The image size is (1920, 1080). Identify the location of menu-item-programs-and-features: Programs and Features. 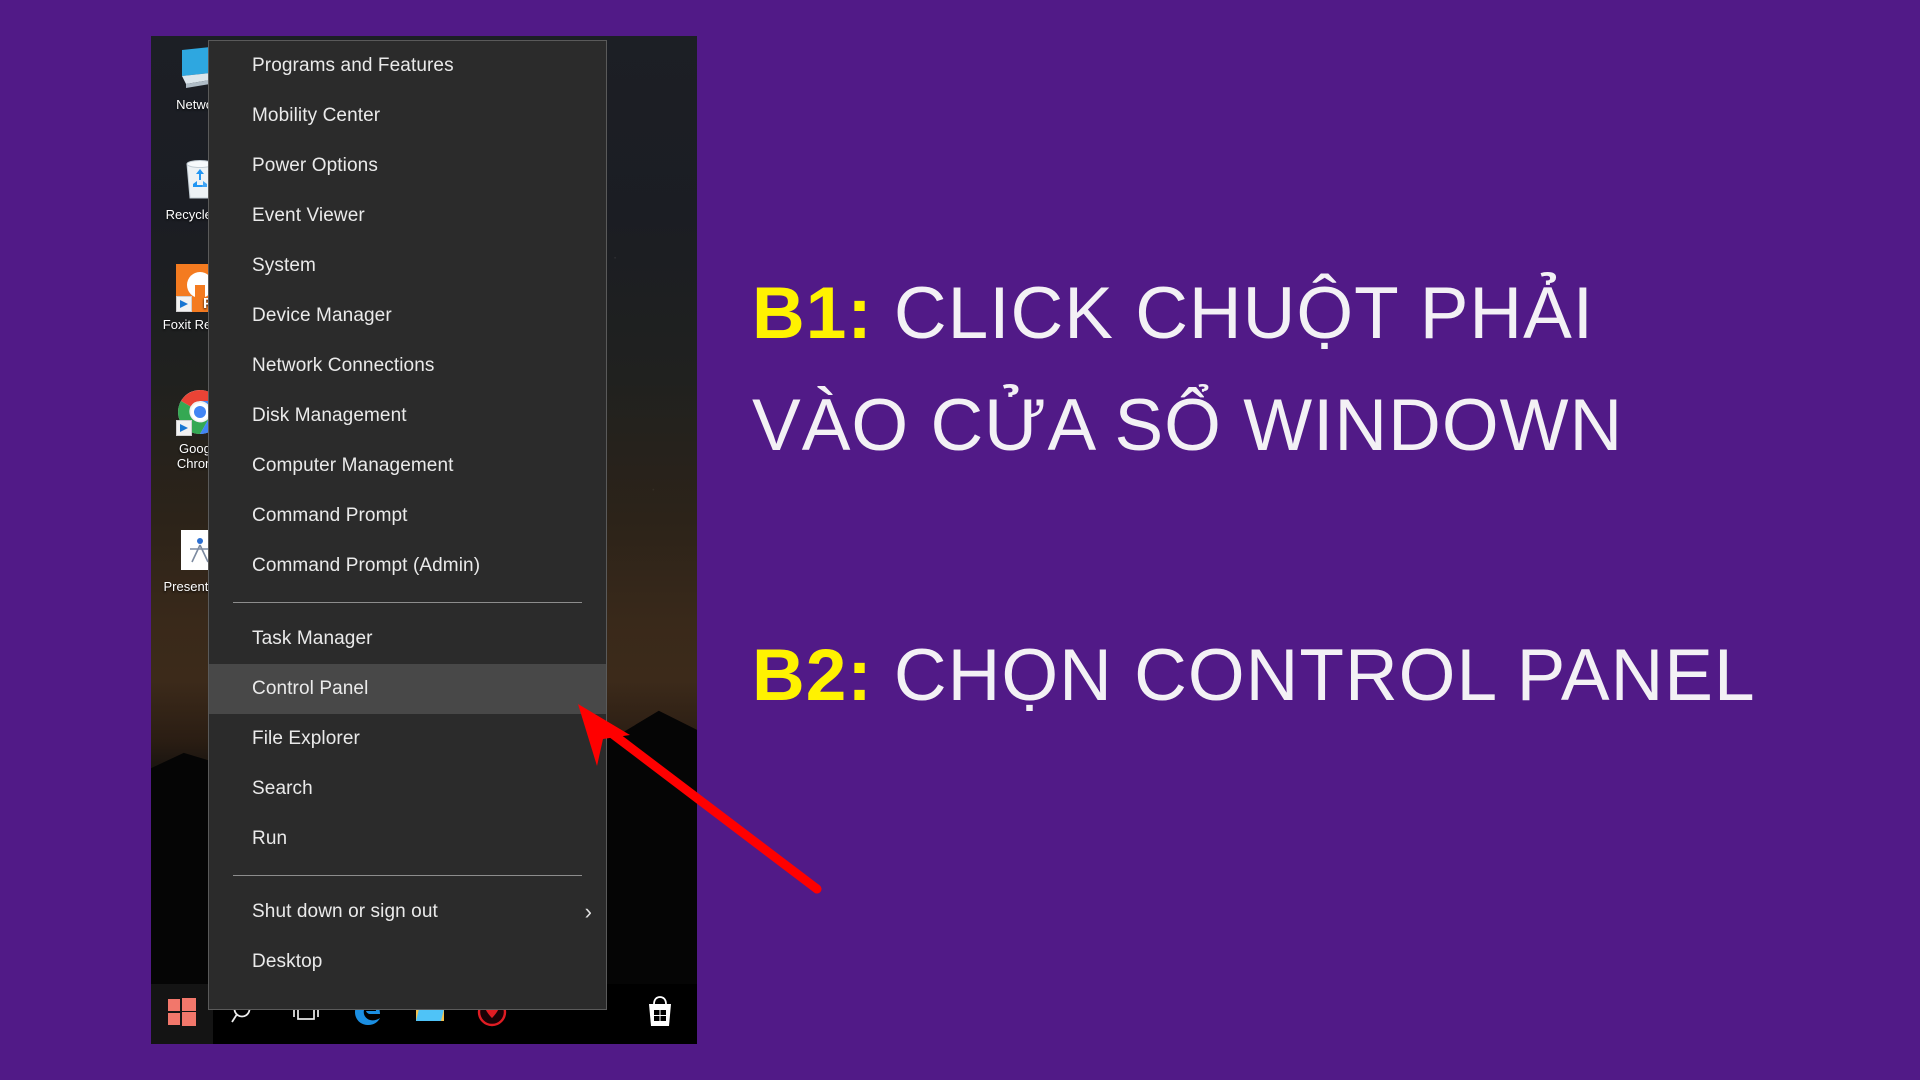
(407, 66).